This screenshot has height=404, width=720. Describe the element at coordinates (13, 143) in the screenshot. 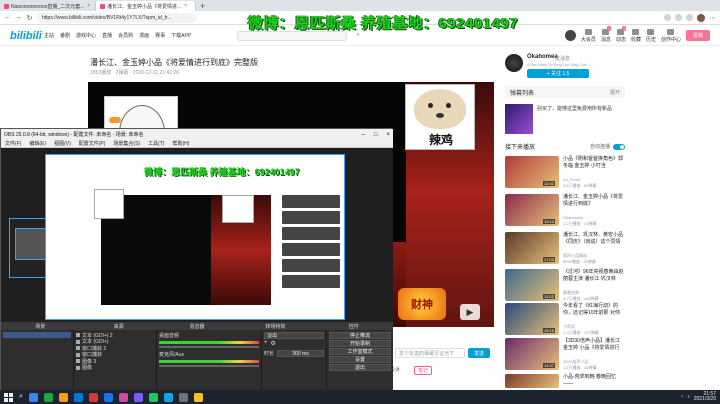

I see `menu-file: 文件(F)` at that location.